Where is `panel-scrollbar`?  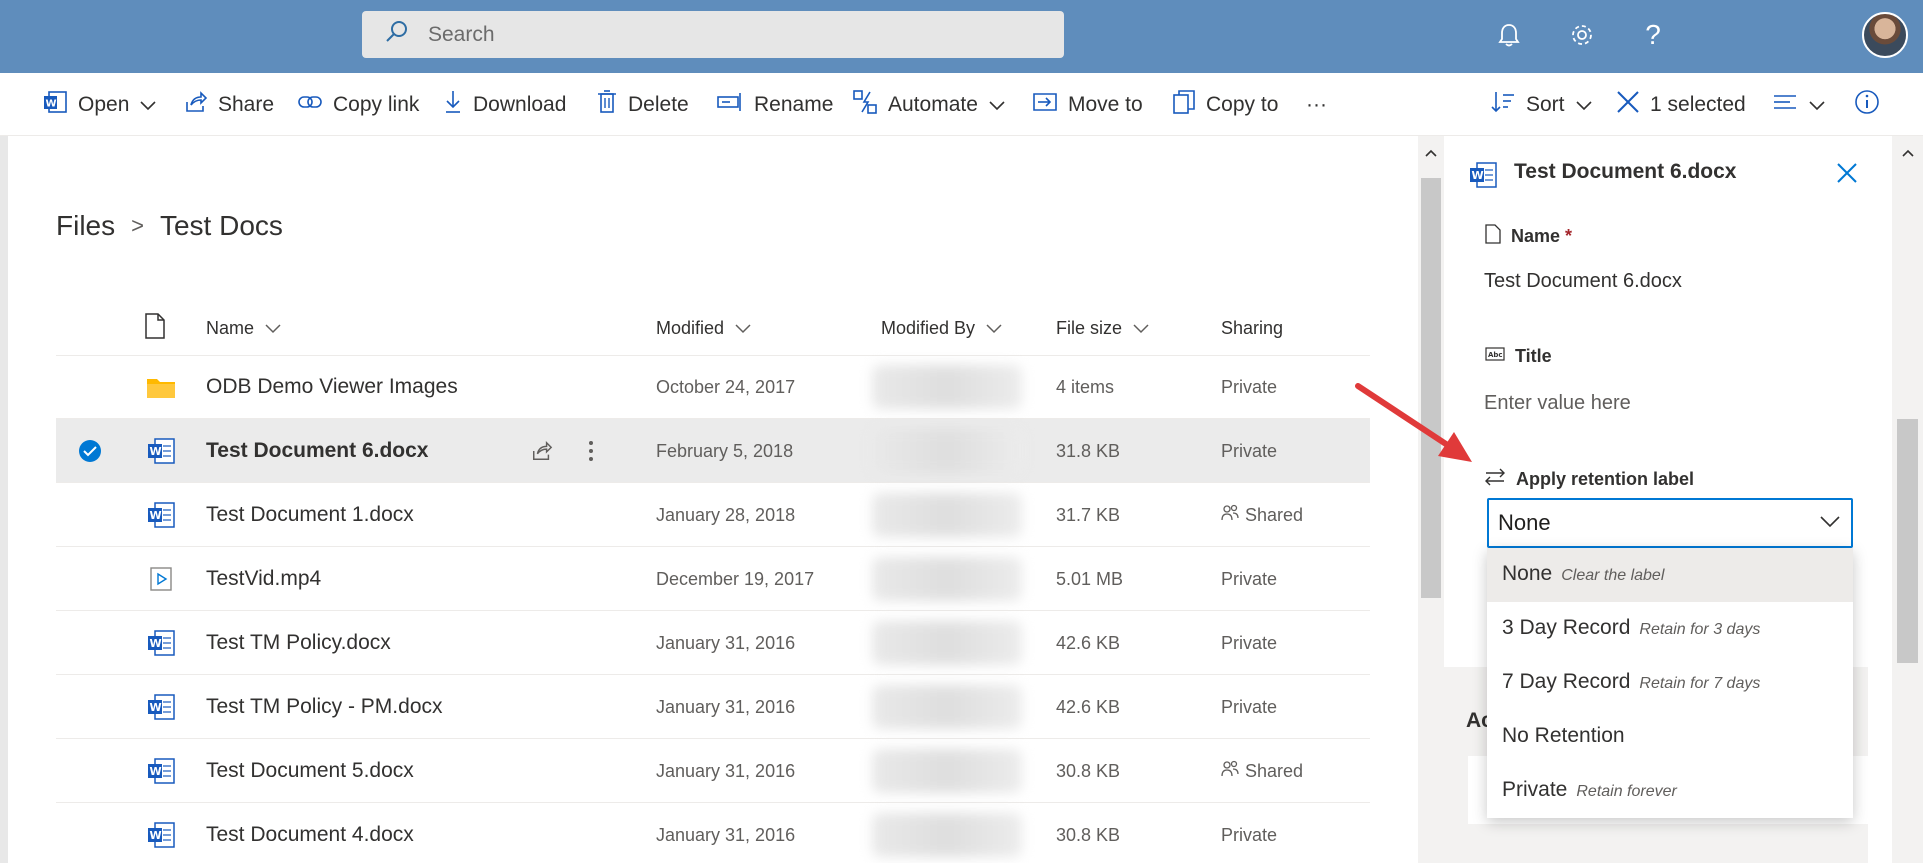
panel-scrollbar is located at coordinates (1907, 499).